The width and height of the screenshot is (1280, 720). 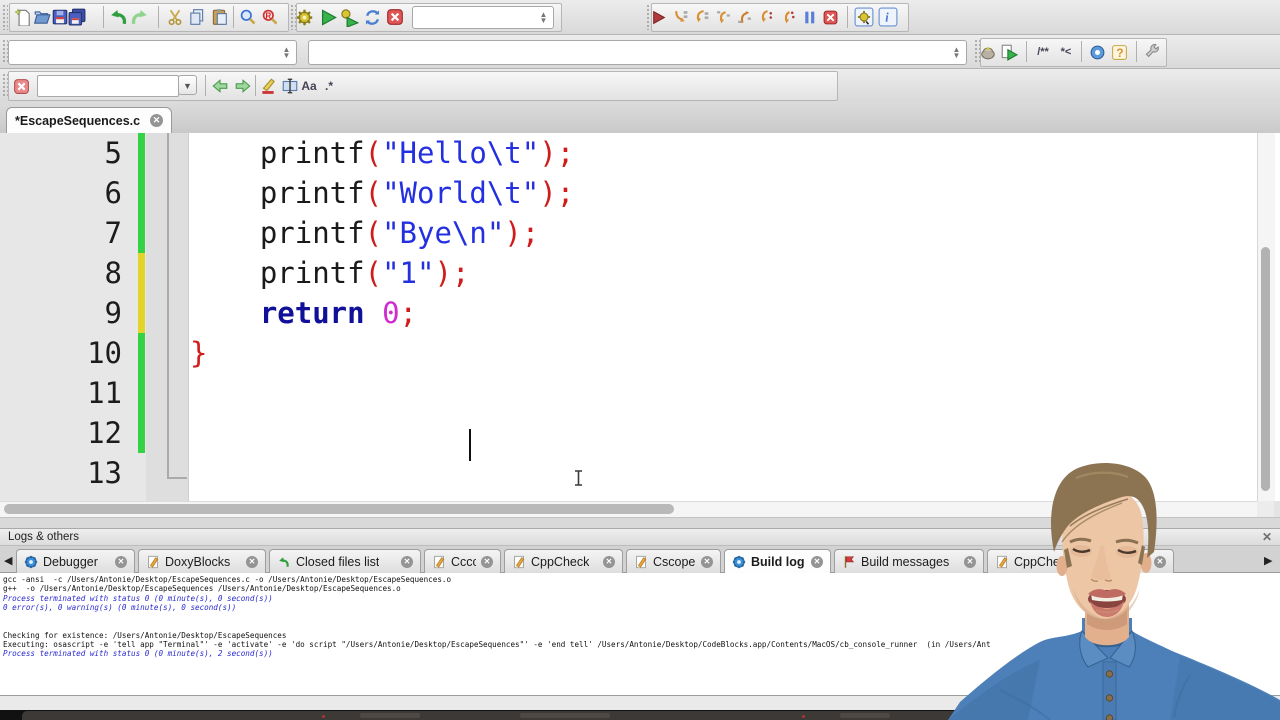 What do you see at coordinates (75, 561) in the screenshot?
I see `logs-tab-debugger: Debugger ✕` at bounding box center [75, 561].